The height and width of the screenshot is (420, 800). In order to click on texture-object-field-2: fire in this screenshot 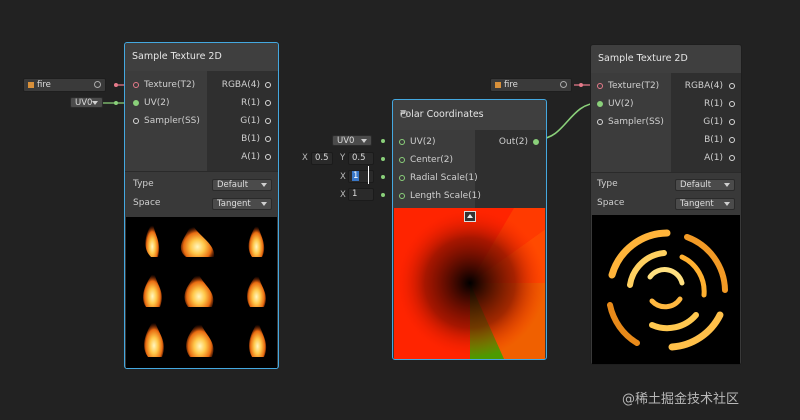, I will do `click(531, 85)`.